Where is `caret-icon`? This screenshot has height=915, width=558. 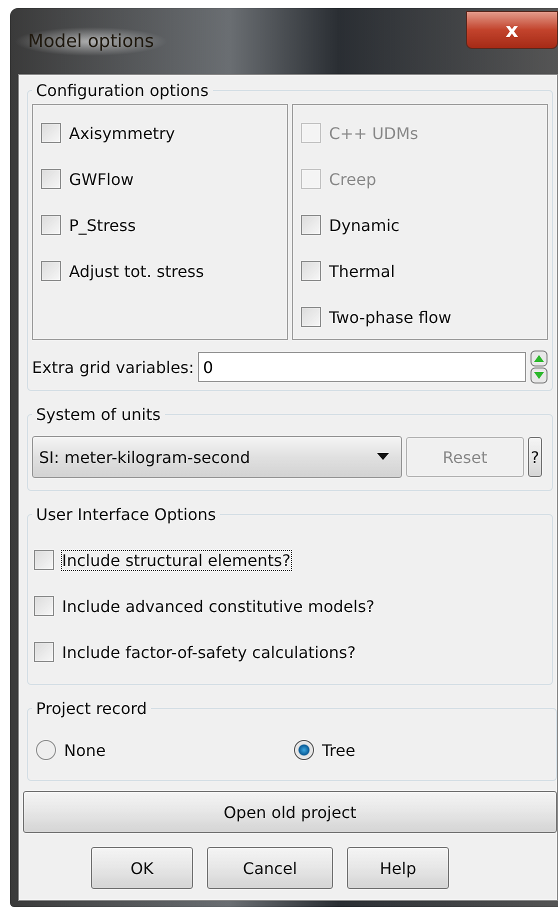
caret-icon is located at coordinates (383, 457).